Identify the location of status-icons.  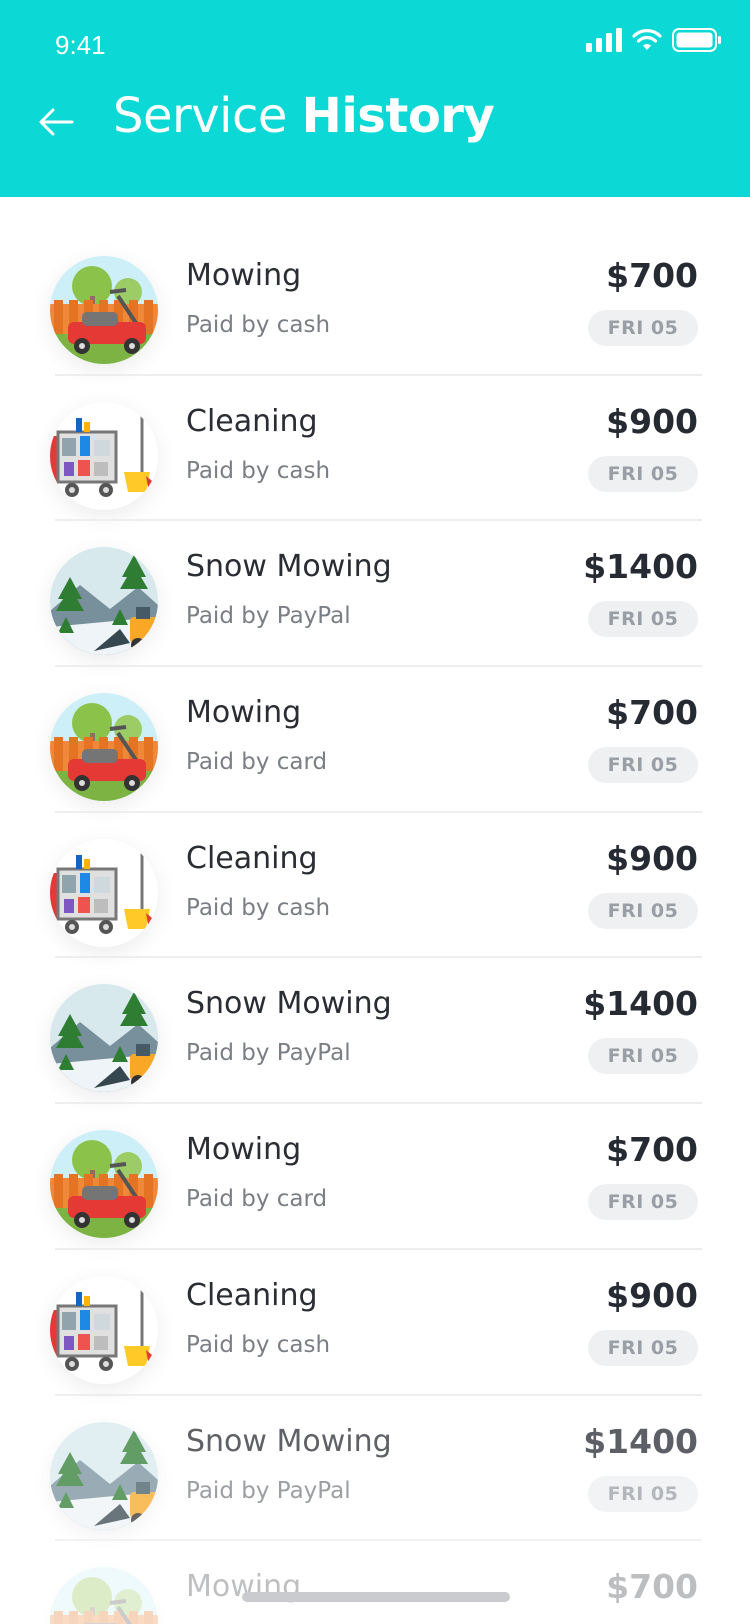
(654, 42).